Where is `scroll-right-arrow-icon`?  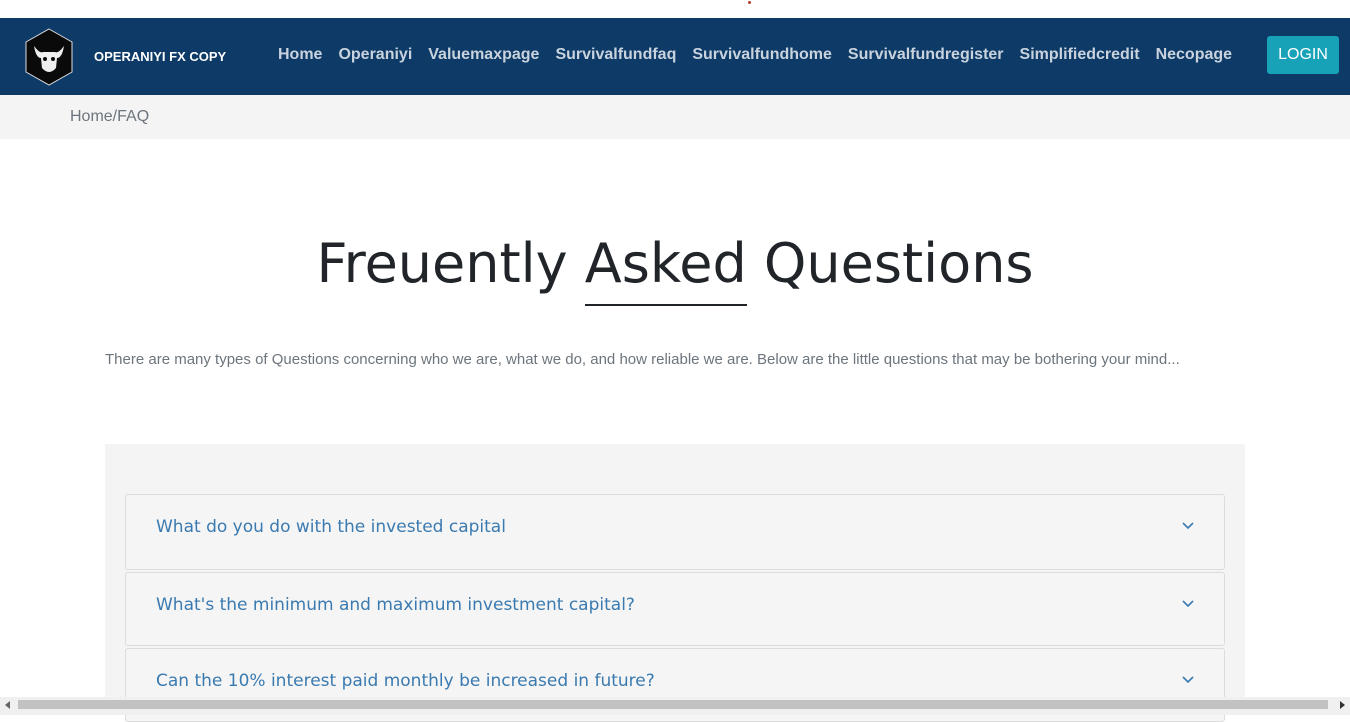 scroll-right-arrow-icon is located at coordinates (1342, 705).